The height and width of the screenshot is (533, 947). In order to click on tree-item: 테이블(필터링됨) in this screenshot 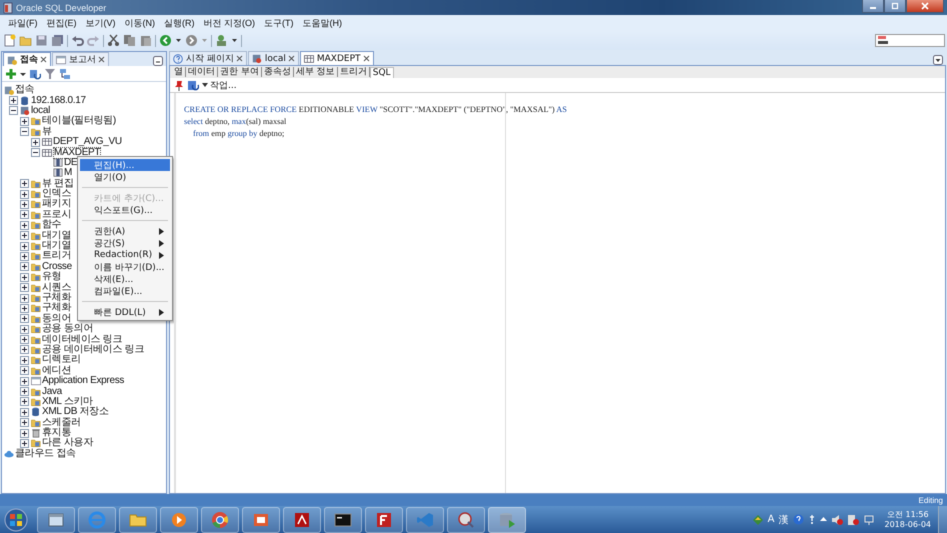, I will do `click(79, 121)`.